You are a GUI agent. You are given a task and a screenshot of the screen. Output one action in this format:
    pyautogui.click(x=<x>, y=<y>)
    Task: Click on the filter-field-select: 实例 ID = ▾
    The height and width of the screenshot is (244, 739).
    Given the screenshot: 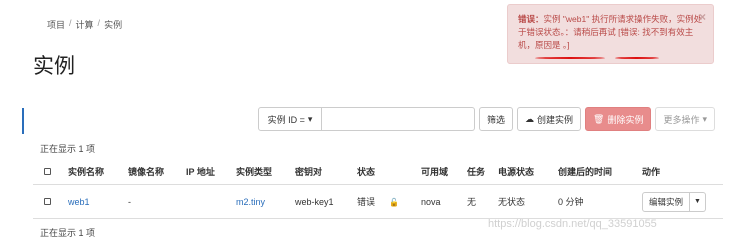 What is the action you would take?
    pyautogui.click(x=290, y=119)
    